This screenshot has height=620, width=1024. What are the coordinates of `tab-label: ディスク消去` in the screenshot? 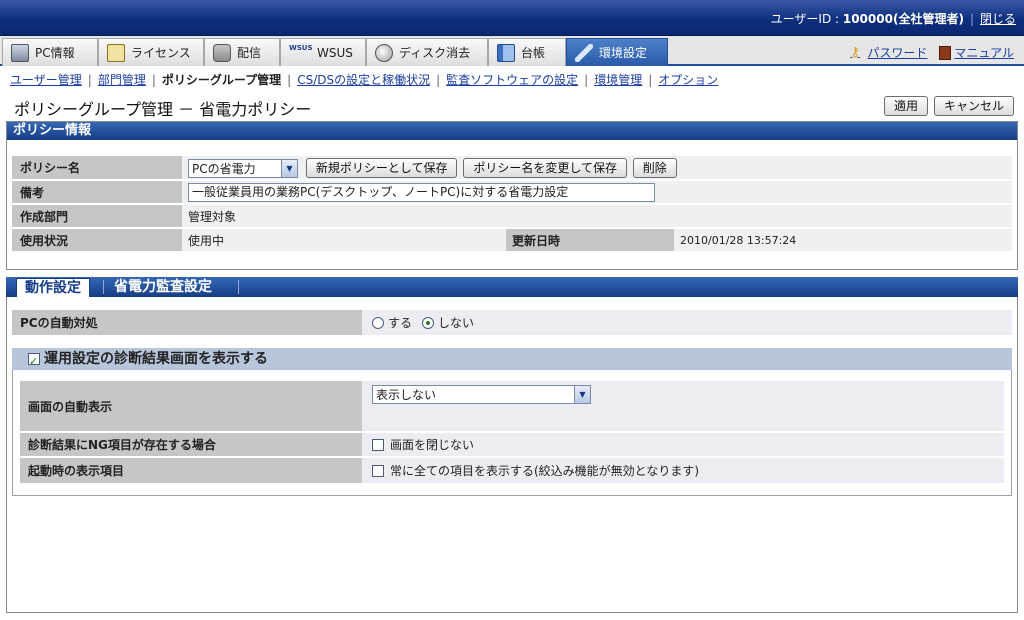 It's located at (435, 53).